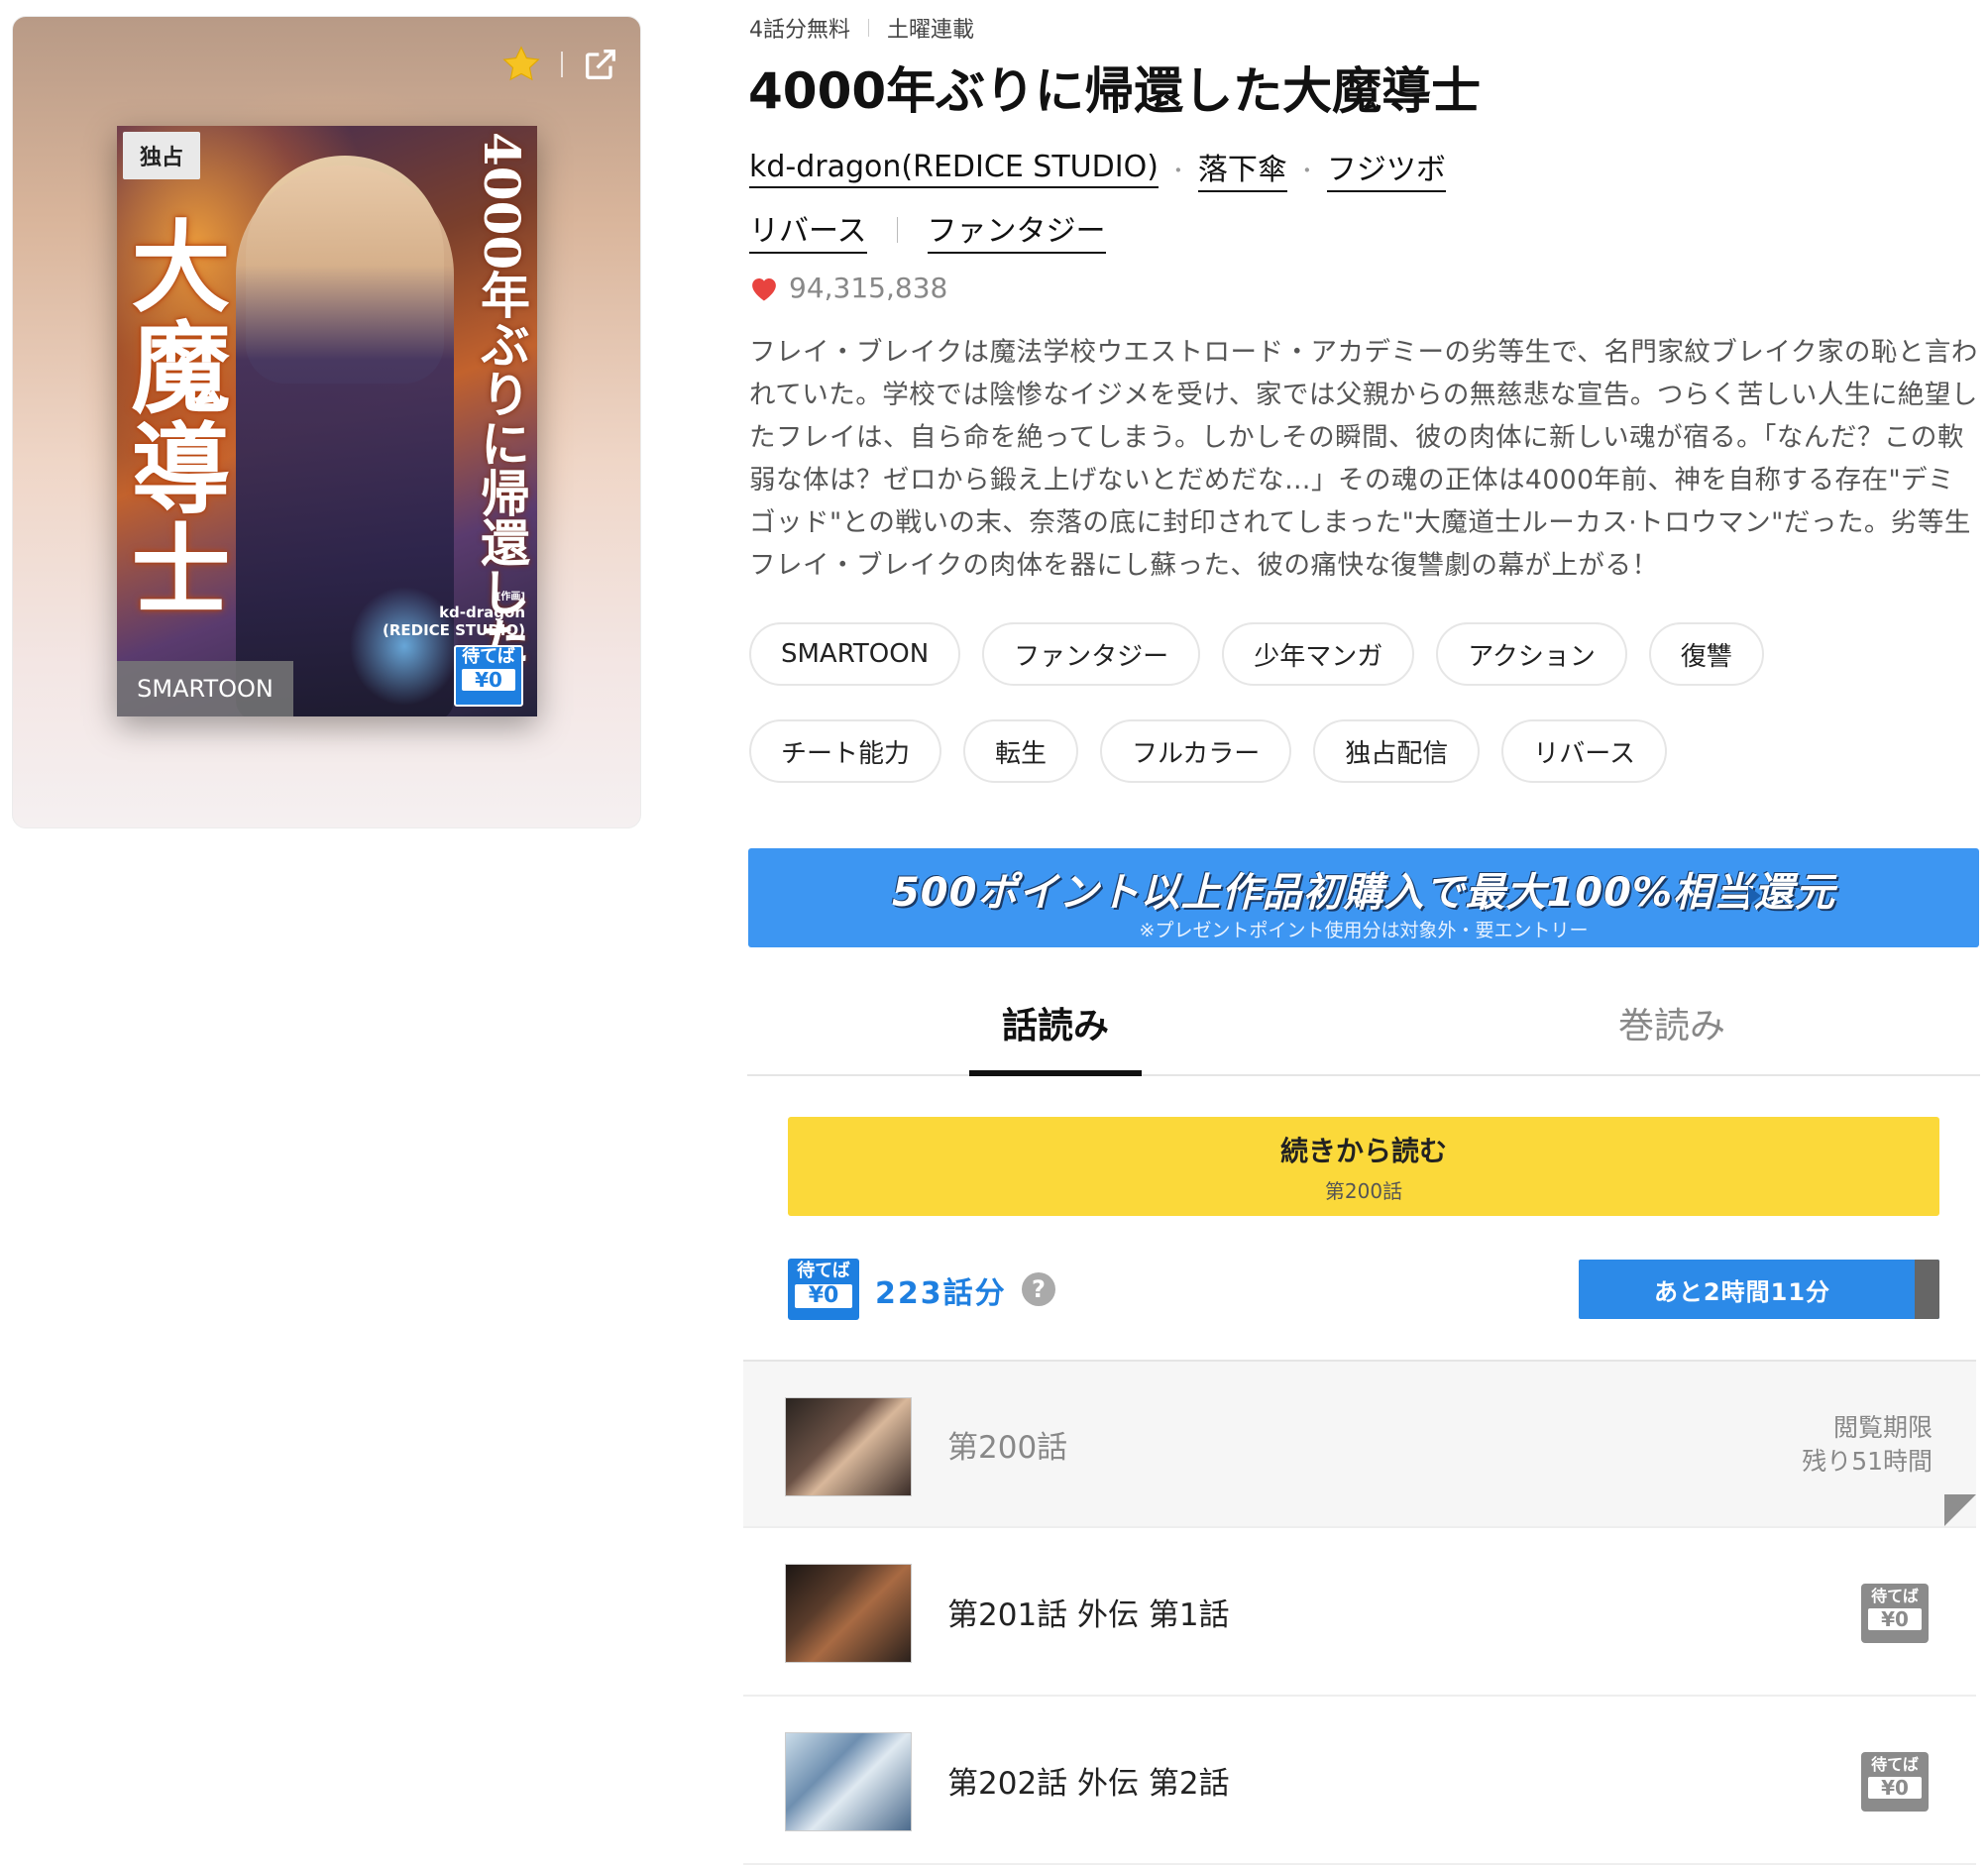 This screenshot has width=1988, height=1869. I want to click on continue-reading-episode: 第200話, so click(1363, 1190).